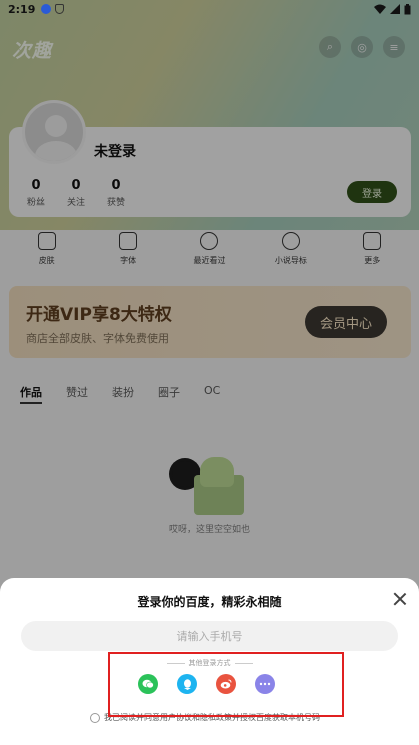 The width and height of the screenshot is (419, 745). Describe the element at coordinates (22, 9) in the screenshot. I see `status-time: 2:19` at that location.